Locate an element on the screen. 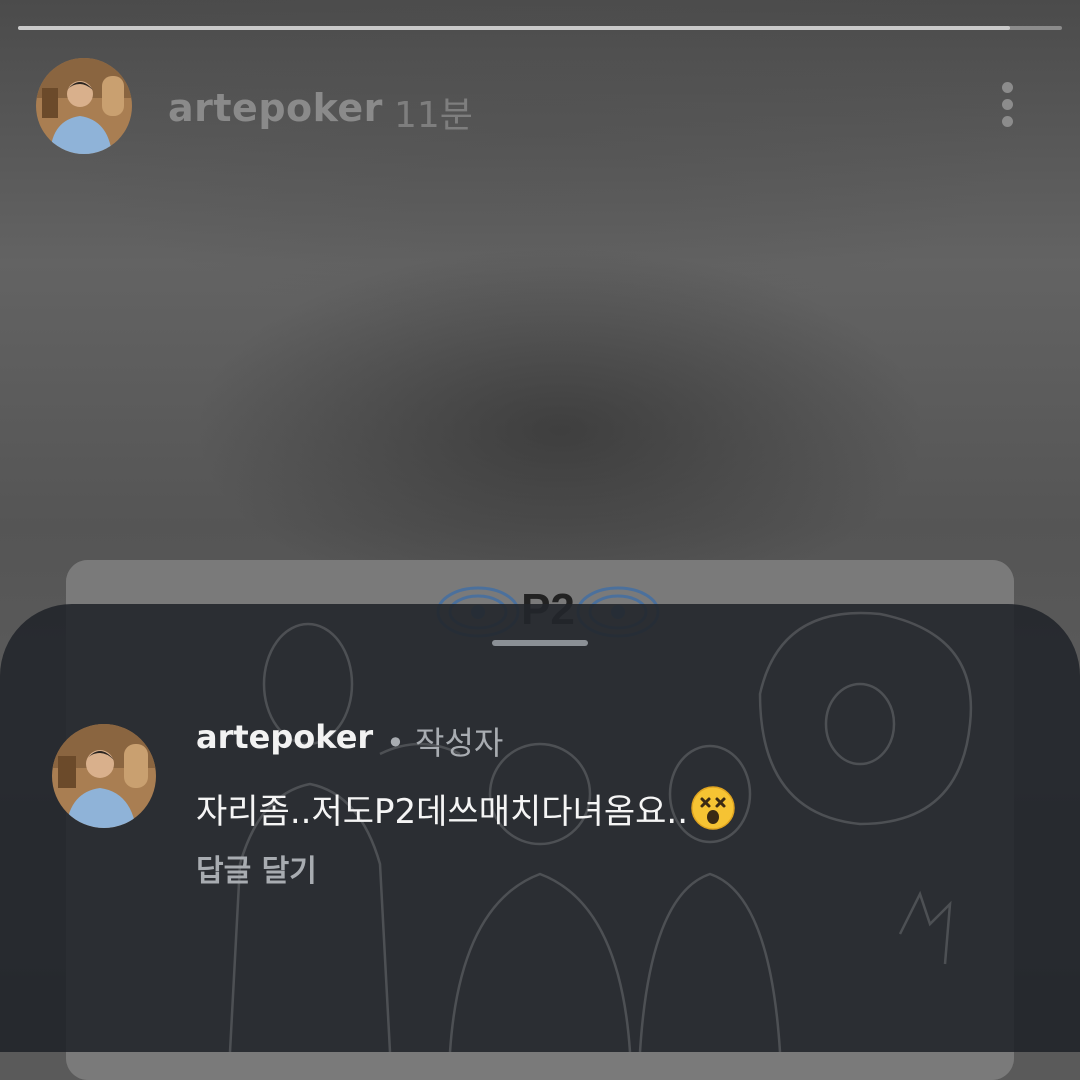  comment-username: artepoker is located at coordinates (284, 737).